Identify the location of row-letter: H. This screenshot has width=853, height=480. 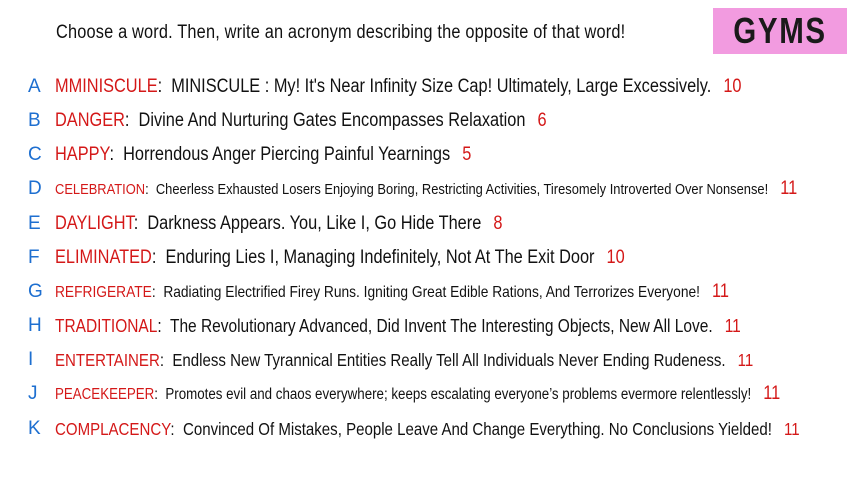
(35, 325).